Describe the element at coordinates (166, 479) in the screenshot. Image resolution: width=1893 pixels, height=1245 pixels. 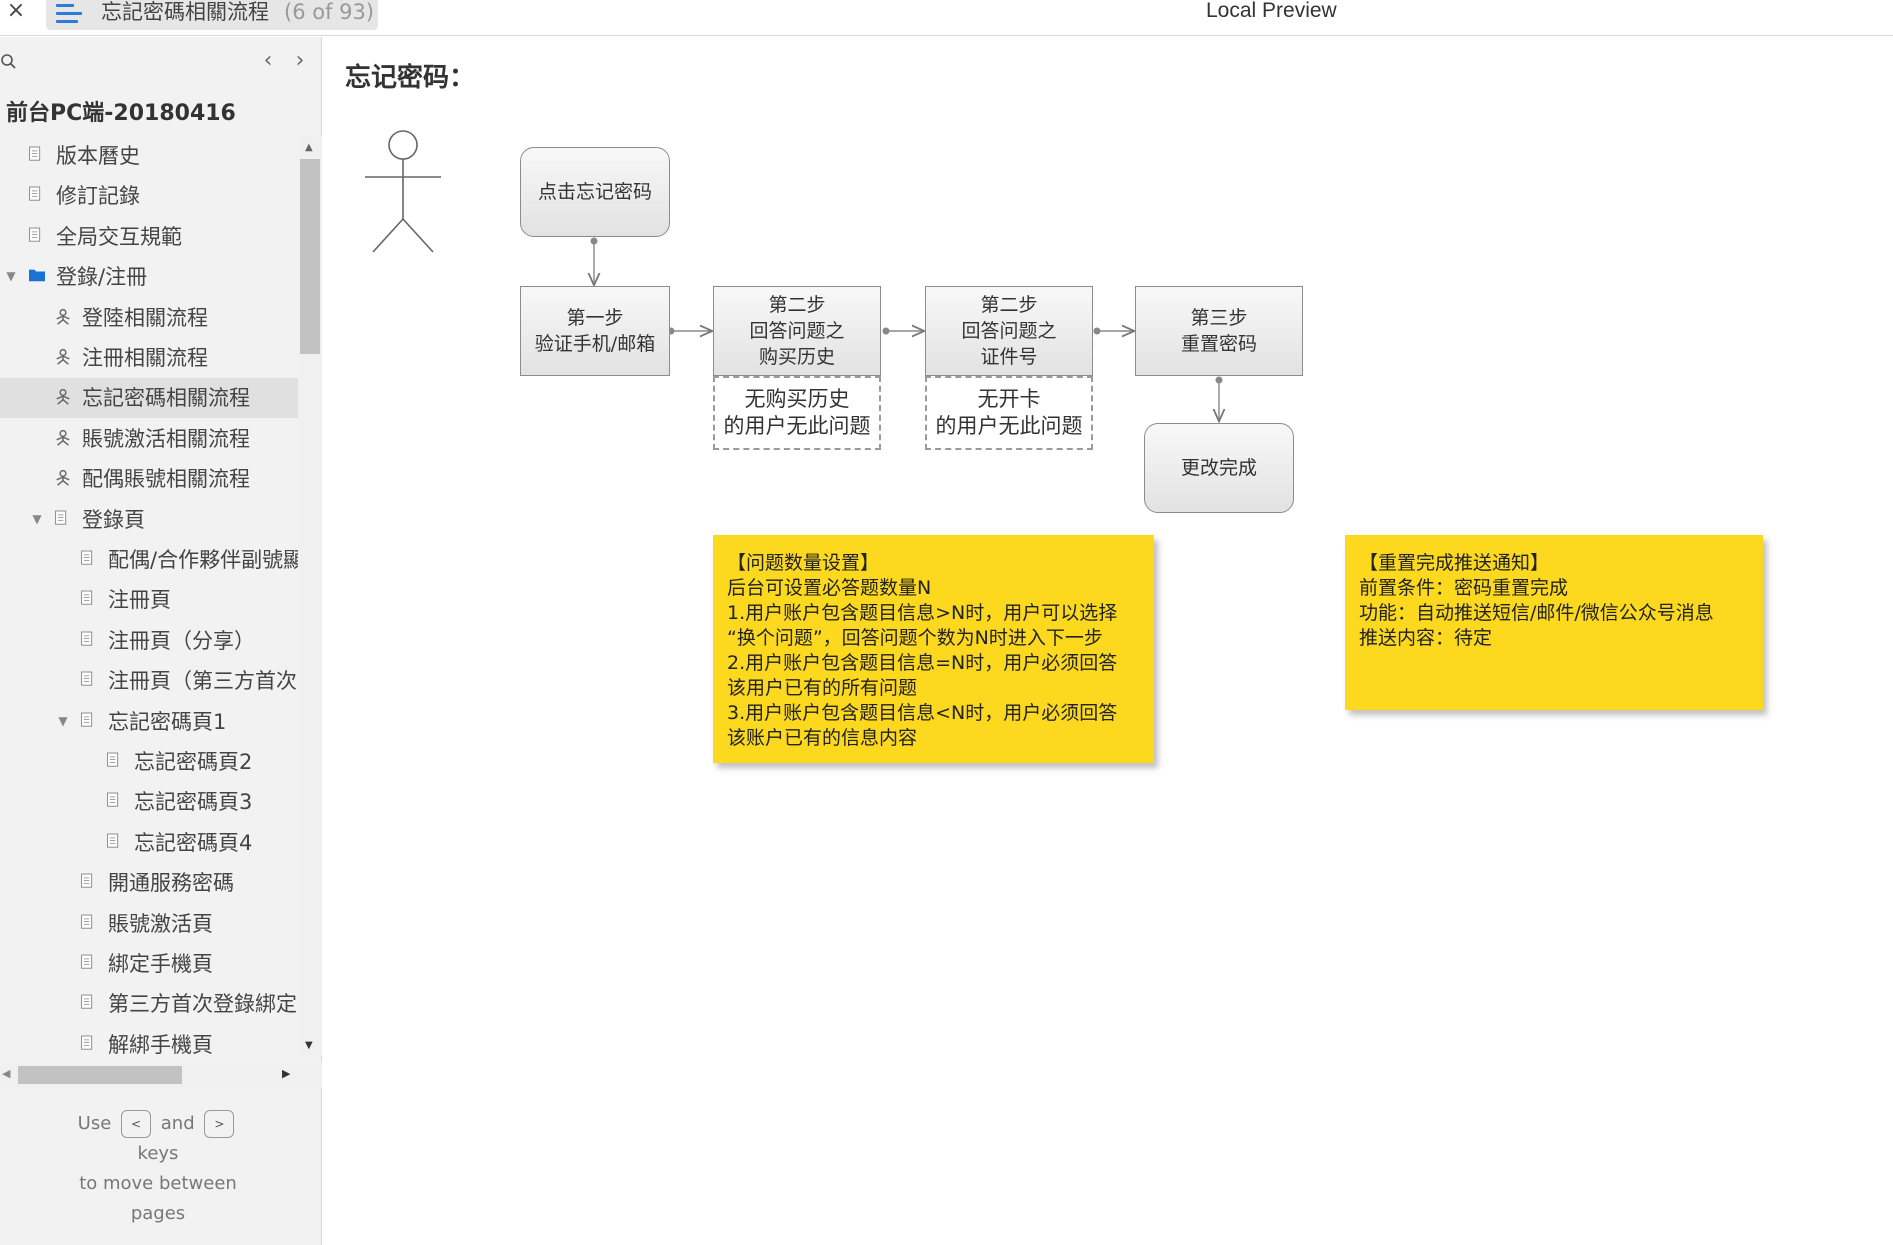
I see `sidebar-item-label: 配偶賬號相關流程` at that location.